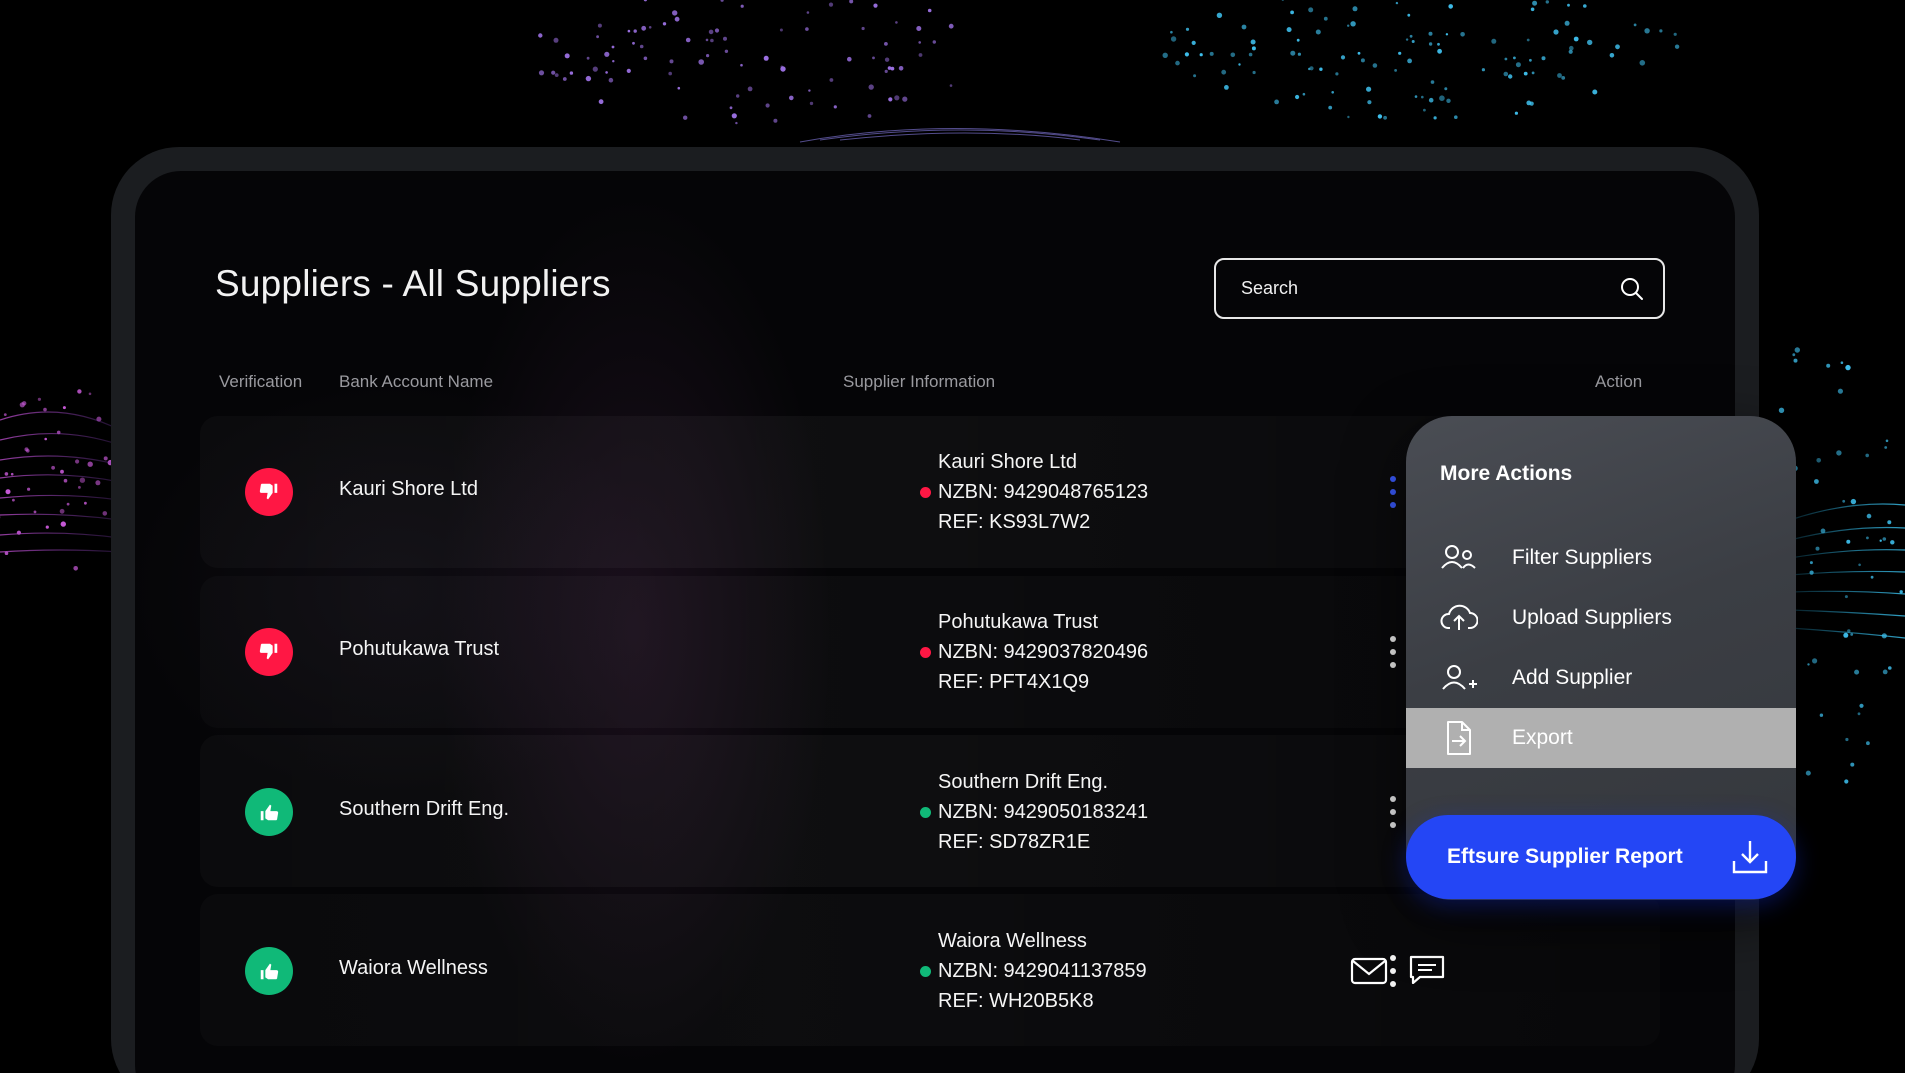  I want to click on message-icon, so click(1427, 969).